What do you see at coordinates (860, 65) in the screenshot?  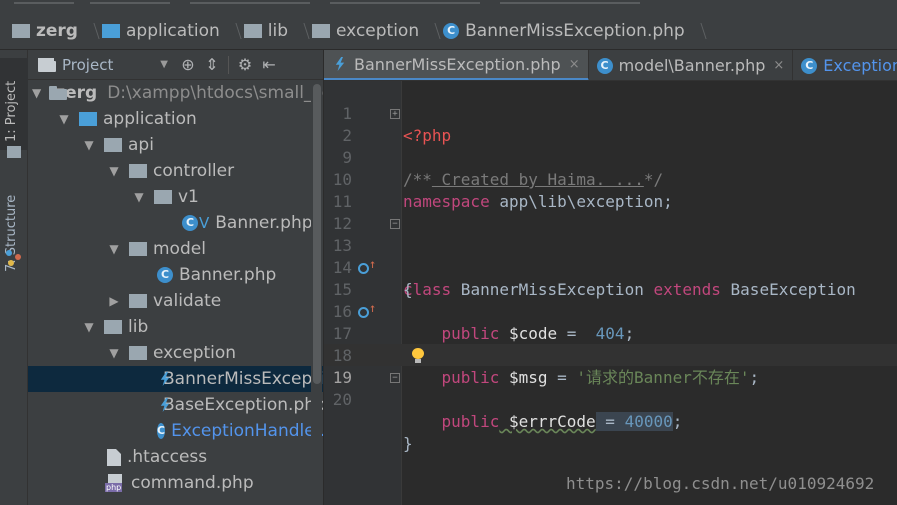 I see `tab-label: ExceptionH` at bounding box center [860, 65].